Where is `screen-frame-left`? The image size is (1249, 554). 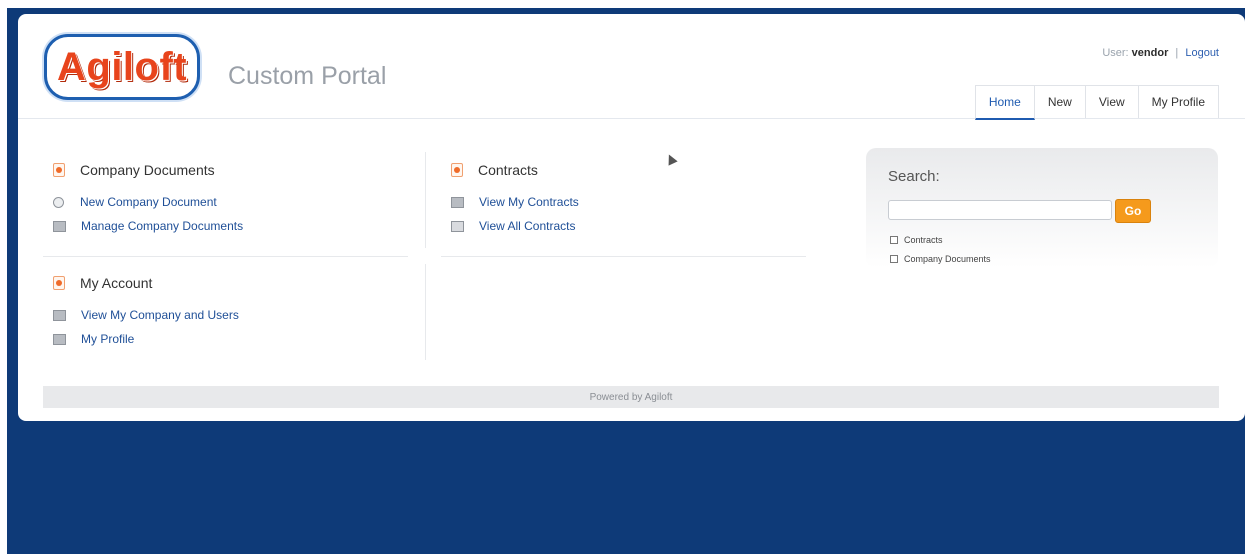
screen-frame-left is located at coordinates (3, 277).